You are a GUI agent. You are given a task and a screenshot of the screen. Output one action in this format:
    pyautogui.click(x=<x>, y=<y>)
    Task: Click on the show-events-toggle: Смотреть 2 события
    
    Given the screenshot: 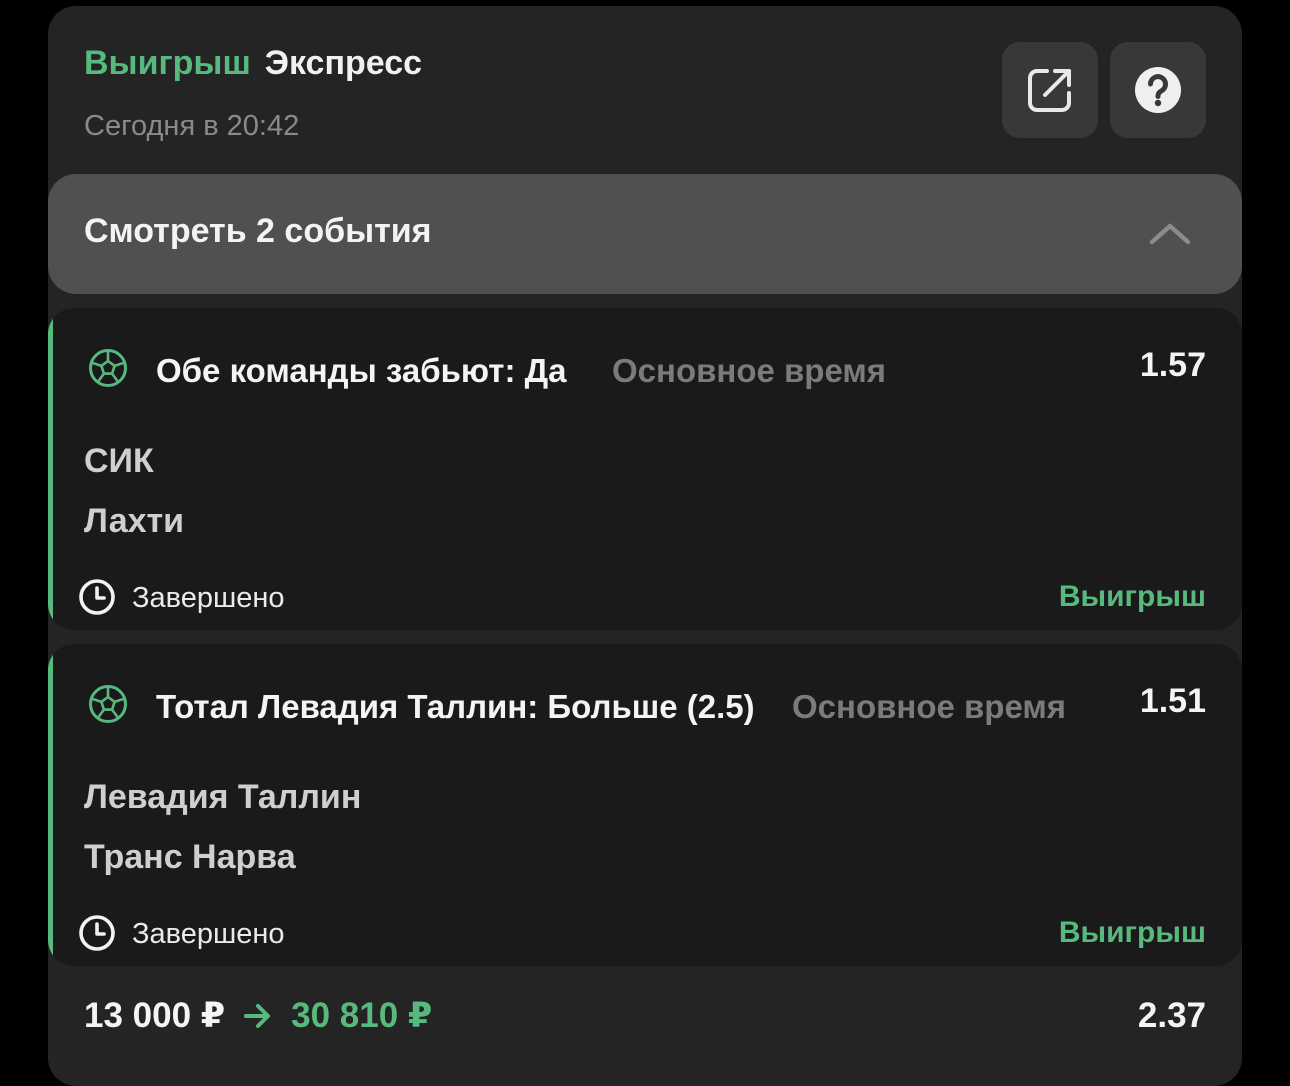 What is the action you would take?
    pyautogui.click(x=645, y=234)
    